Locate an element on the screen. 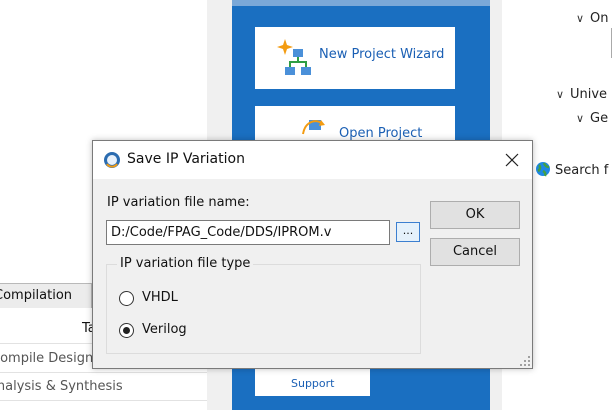 This screenshot has height=410, width=612. tree-label-university: Unive is located at coordinates (589, 94).